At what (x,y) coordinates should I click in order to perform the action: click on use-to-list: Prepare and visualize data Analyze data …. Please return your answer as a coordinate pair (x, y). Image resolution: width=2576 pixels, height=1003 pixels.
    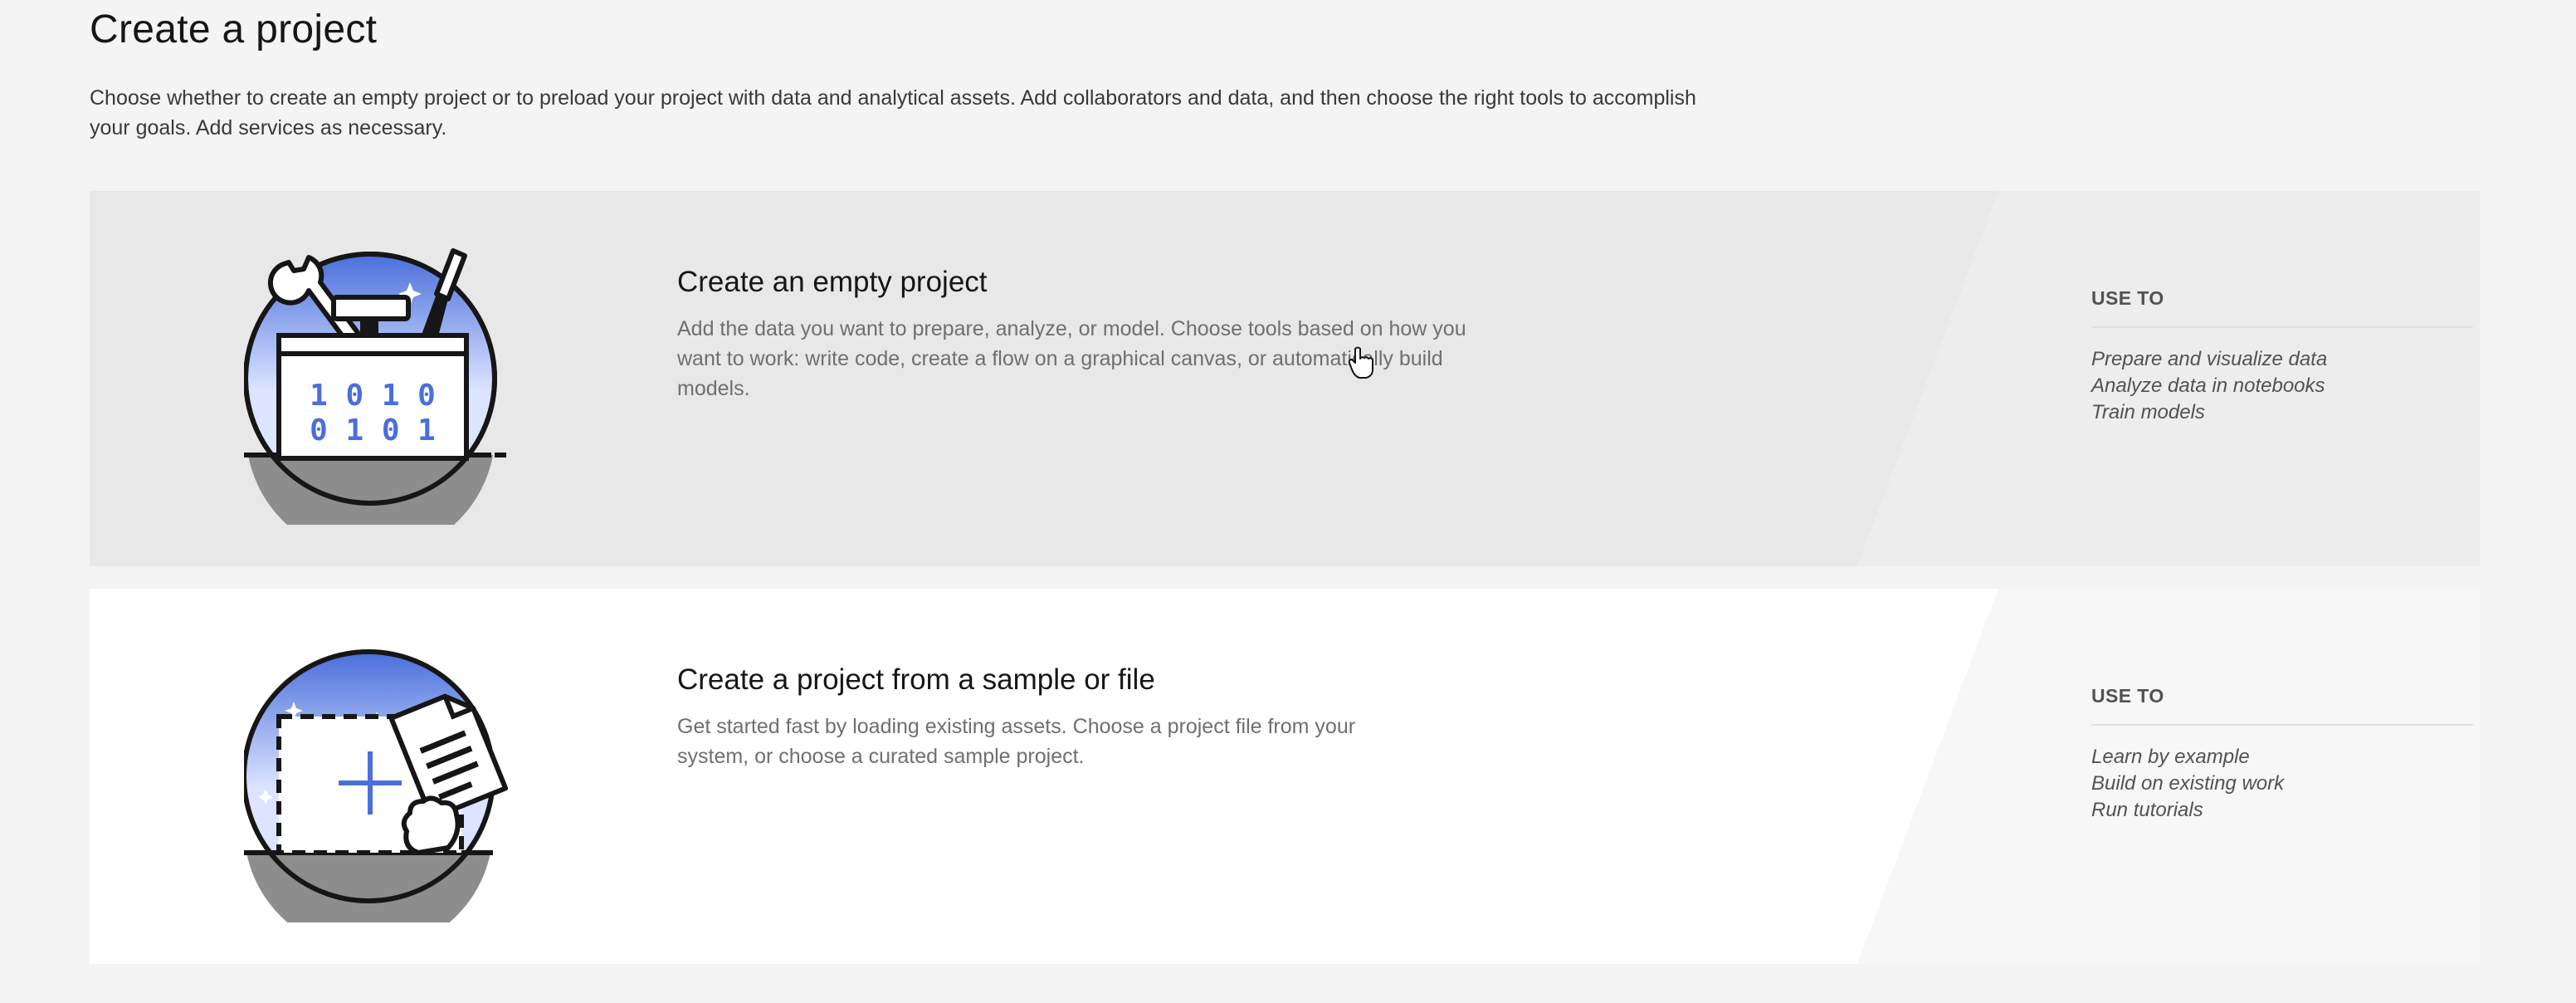
    Looking at the image, I should click on (2282, 386).